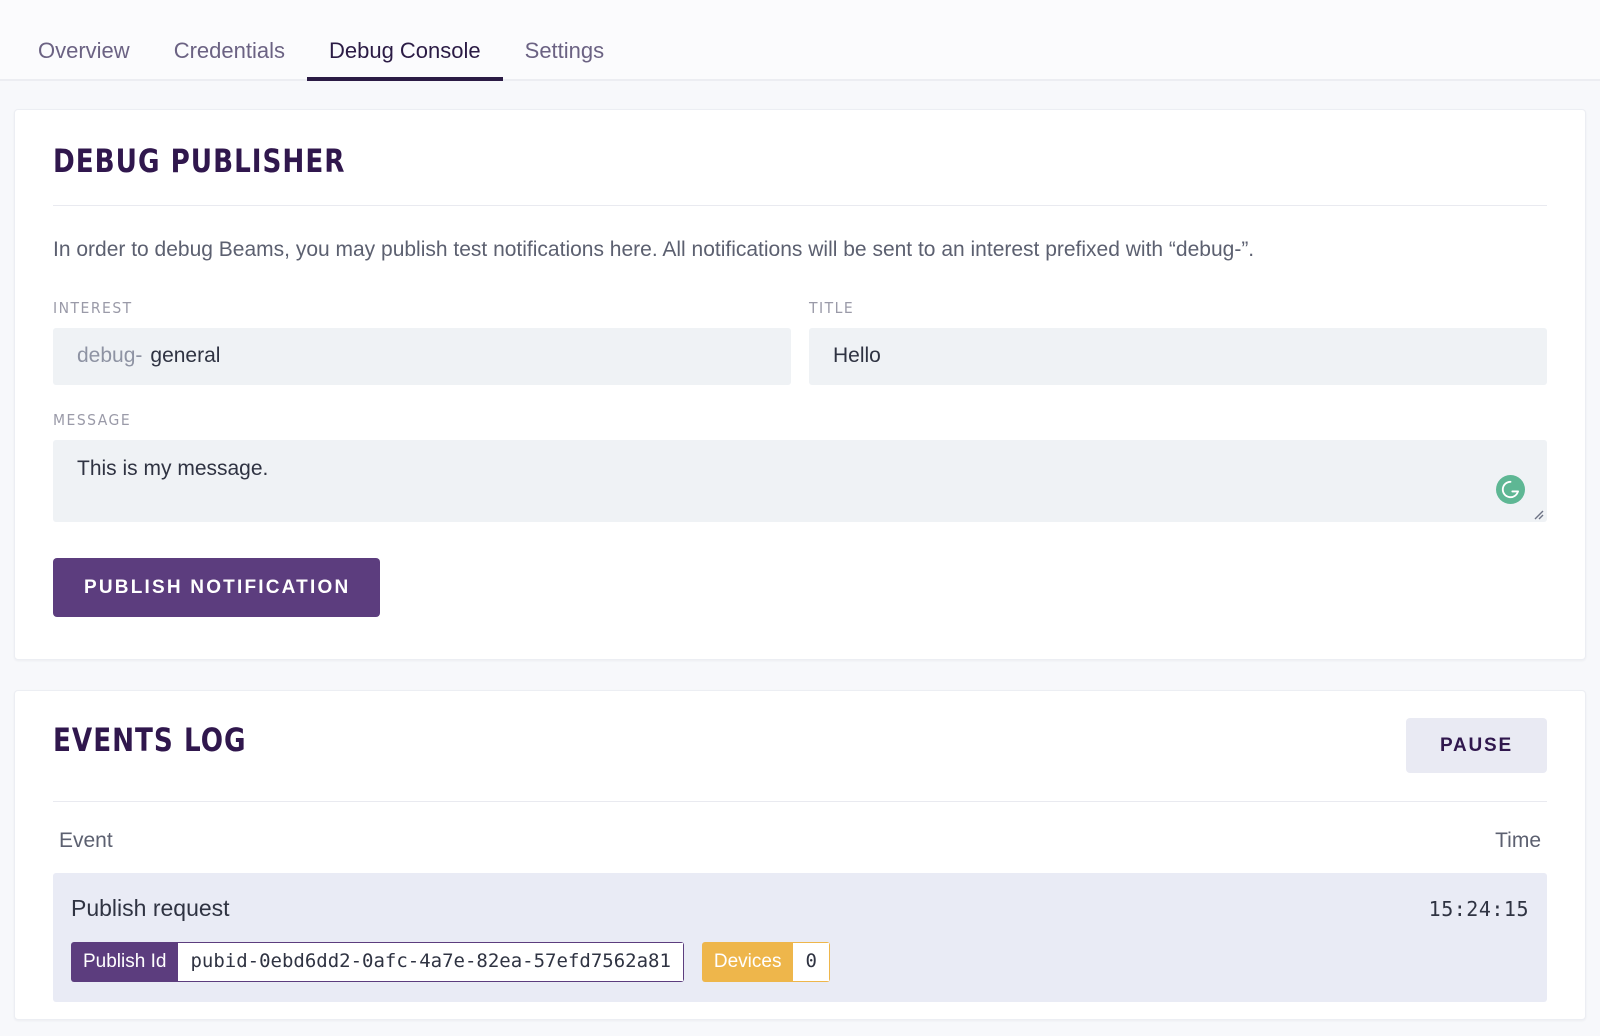 This screenshot has width=1600, height=1036. What do you see at coordinates (92, 419) in the screenshot?
I see `message-label: MESSAGE` at bounding box center [92, 419].